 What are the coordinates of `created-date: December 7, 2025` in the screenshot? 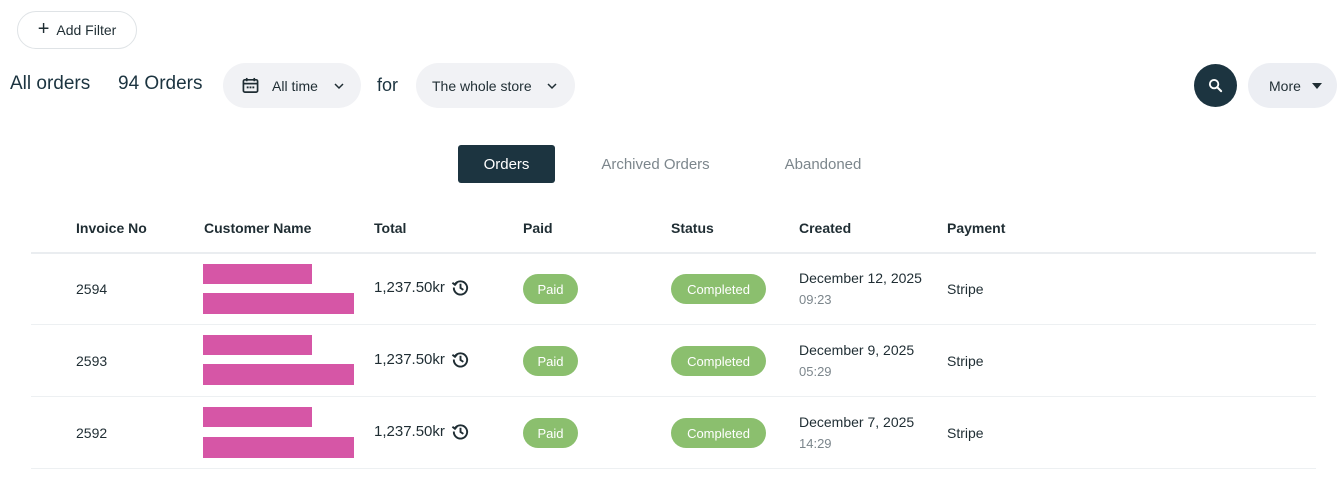 It's located at (857, 422).